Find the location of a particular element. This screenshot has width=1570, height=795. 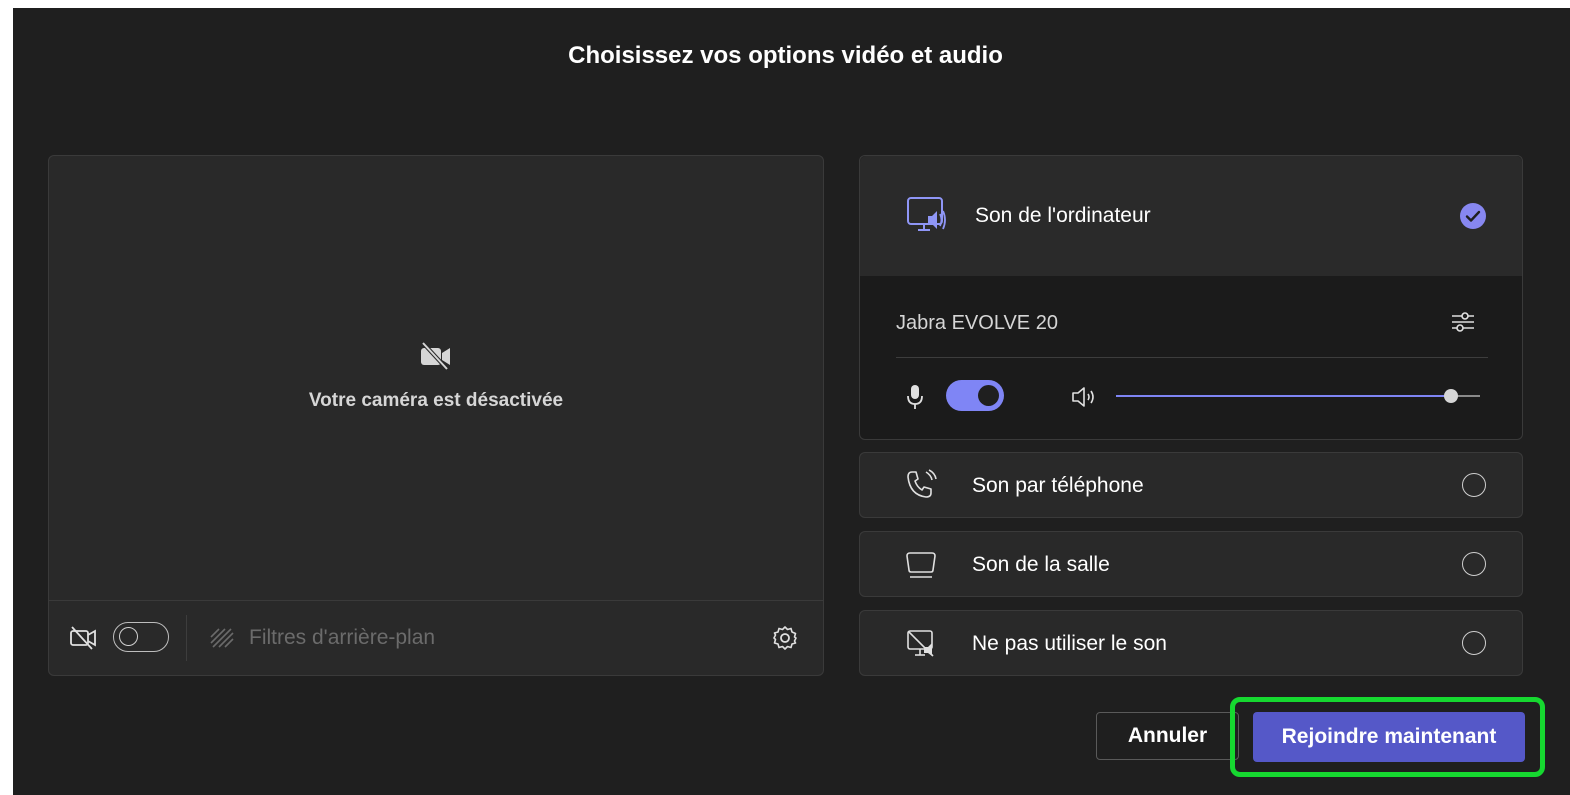

microphone-toggle is located at coordinates (975, 395).